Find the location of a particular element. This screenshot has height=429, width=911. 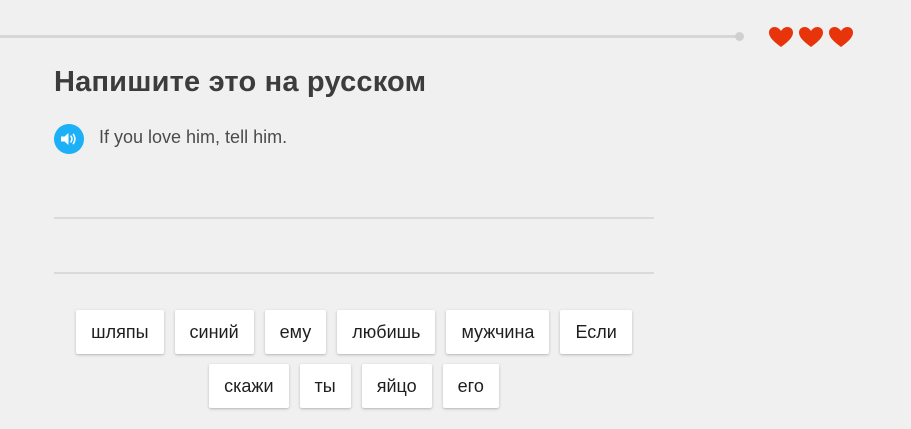

word-chip: яйцо is located at coordinates (396, 386).